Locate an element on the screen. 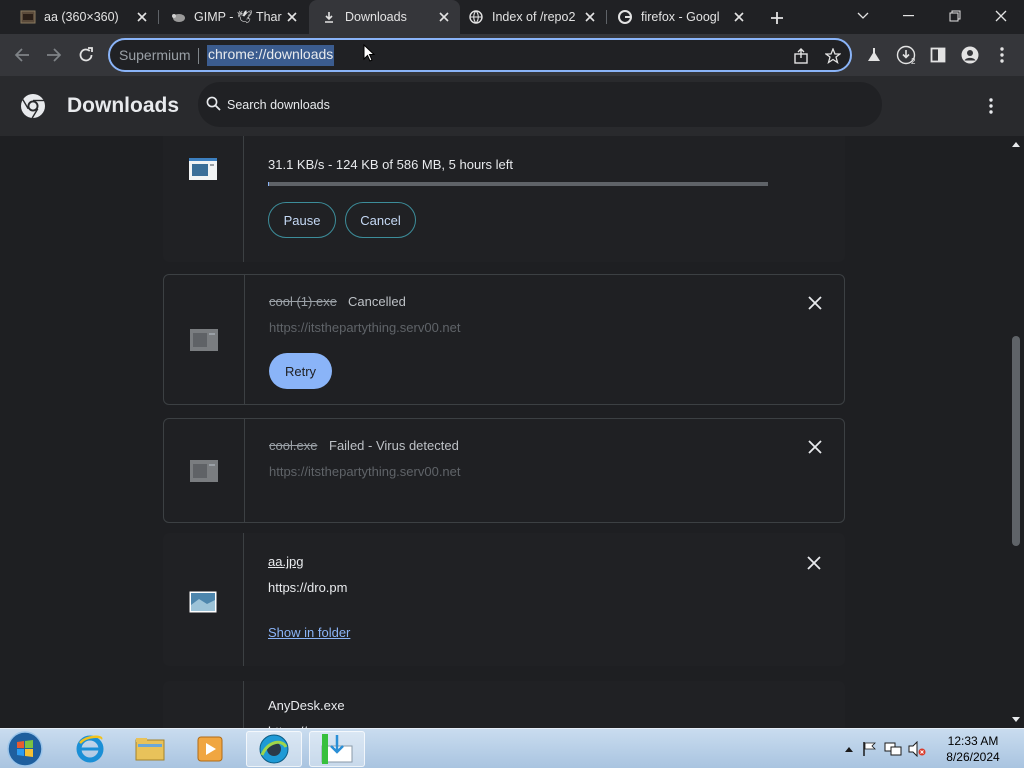 This screenshot has width=1024, height=768. new-tab-button is located at coordinates (777, 18).